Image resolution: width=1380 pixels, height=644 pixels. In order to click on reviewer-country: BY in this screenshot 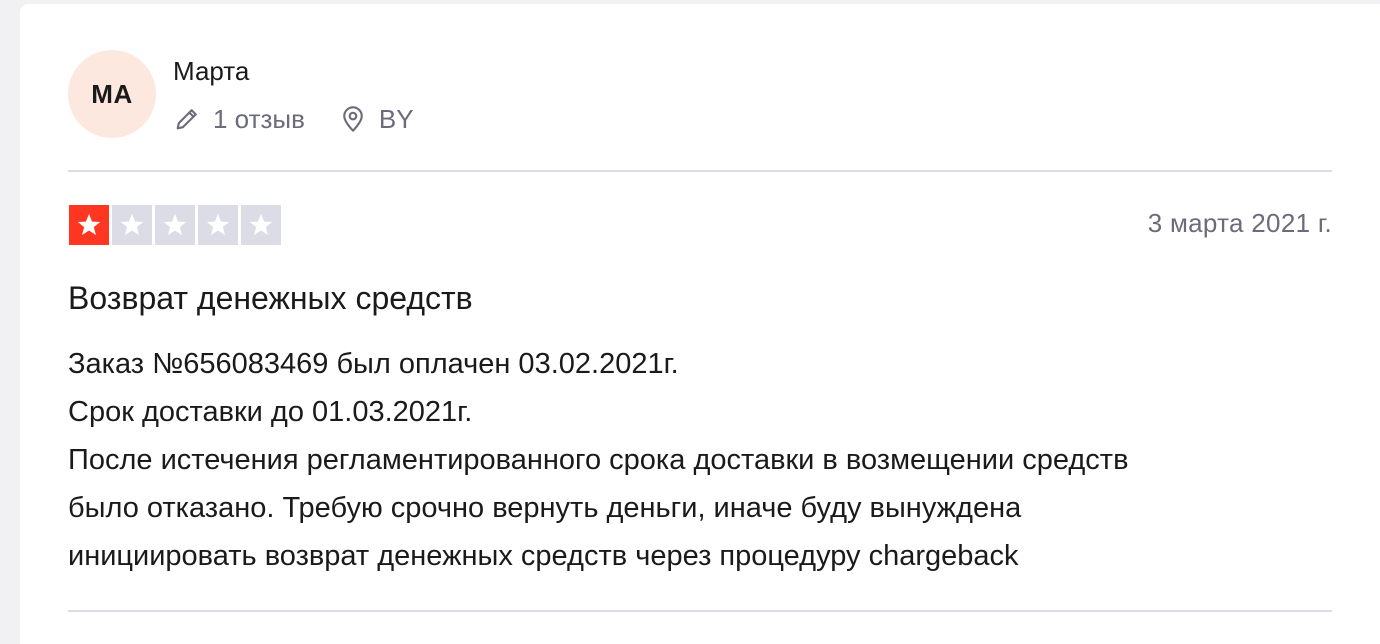, I will do `click(396, 118)`.